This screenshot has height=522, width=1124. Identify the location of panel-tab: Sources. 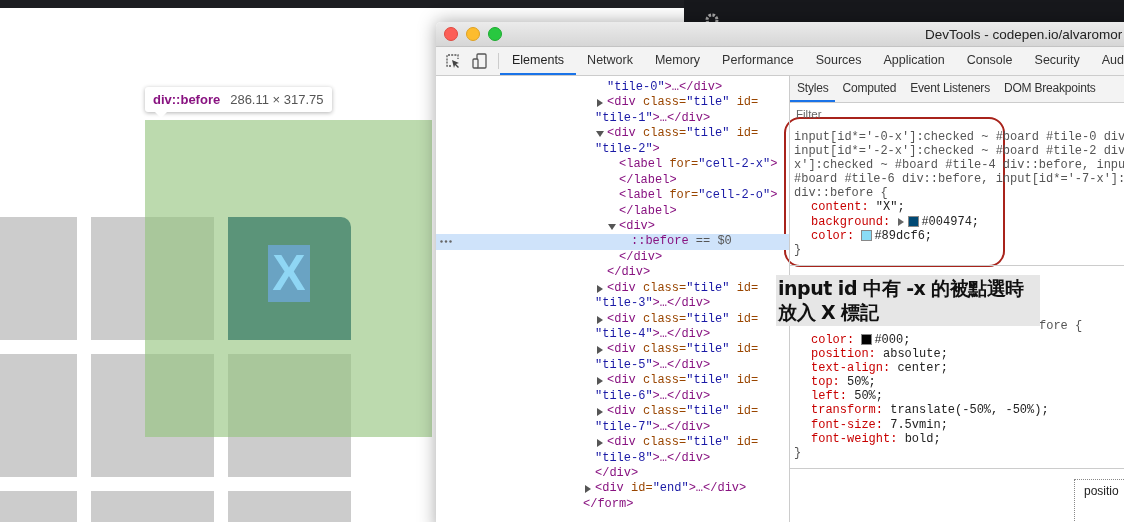
(838, 61).